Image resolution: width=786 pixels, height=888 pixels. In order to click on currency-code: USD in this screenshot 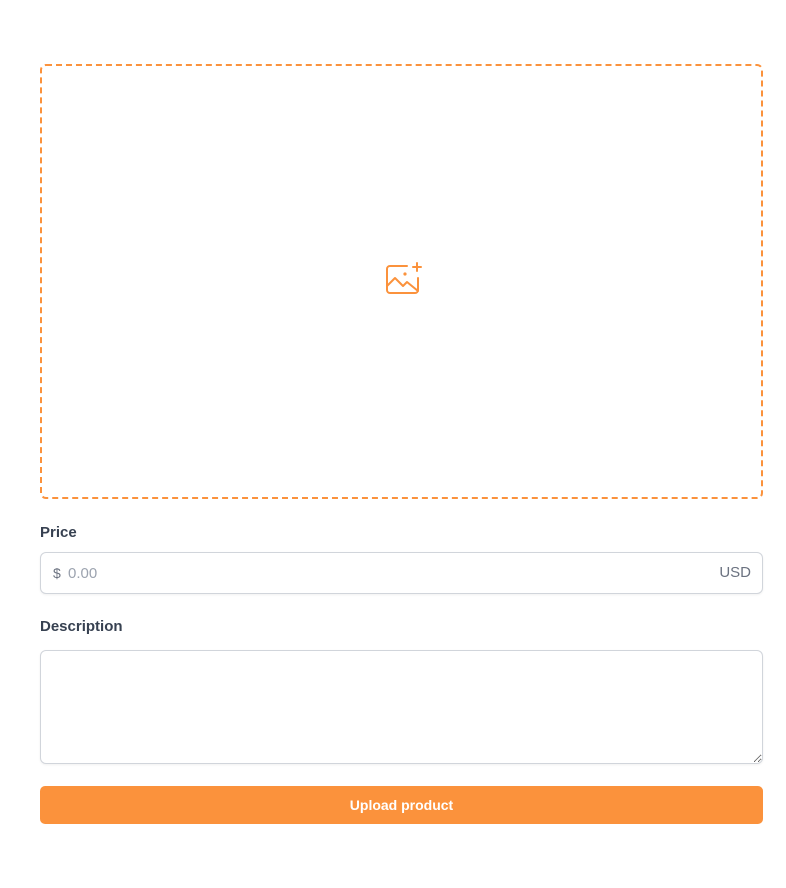, I will do `click(735, 572)`.